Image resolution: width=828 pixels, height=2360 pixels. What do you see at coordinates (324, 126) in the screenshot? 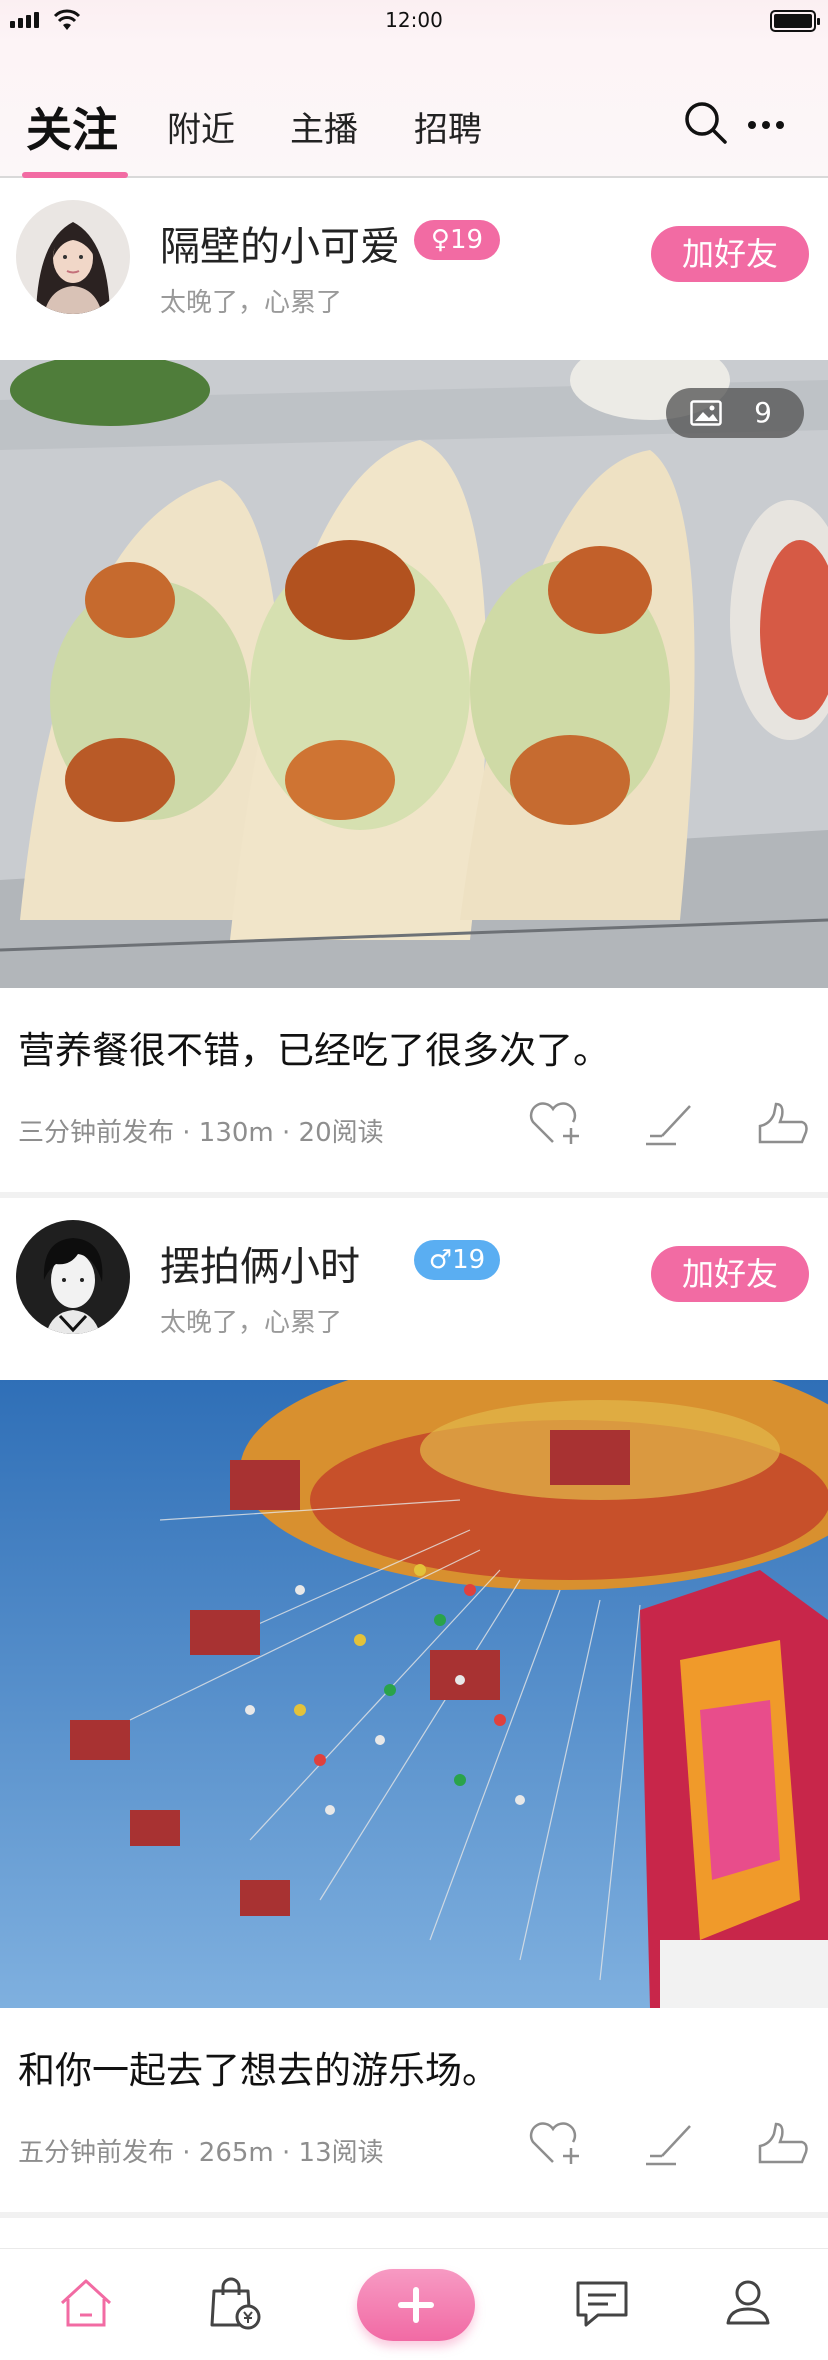
I see `tab-host: 主播` at bounding box center [324, 126].